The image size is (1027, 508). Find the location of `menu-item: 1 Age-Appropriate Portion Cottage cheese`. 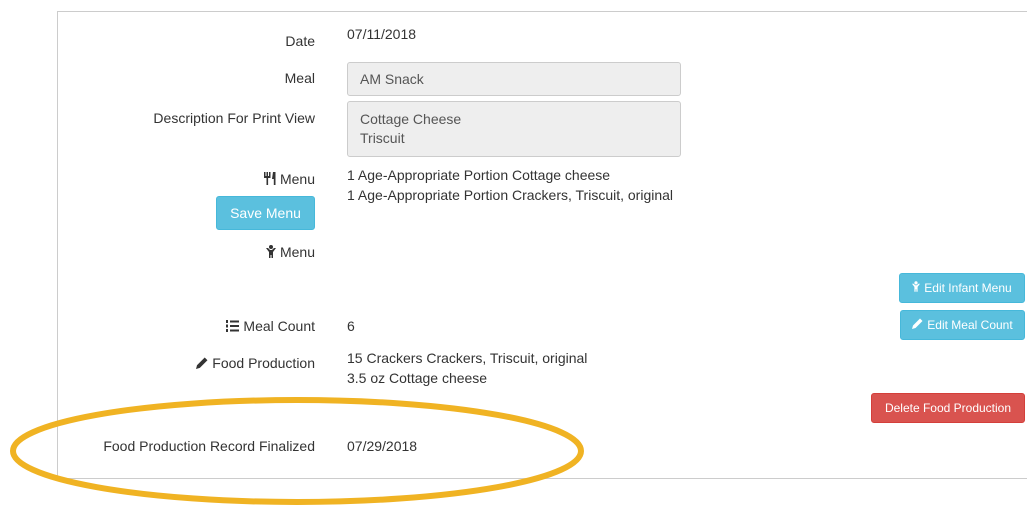

menu-item: 1 Age-Appropriate Portion Cottage cheese is located at coordinates (479, 175).